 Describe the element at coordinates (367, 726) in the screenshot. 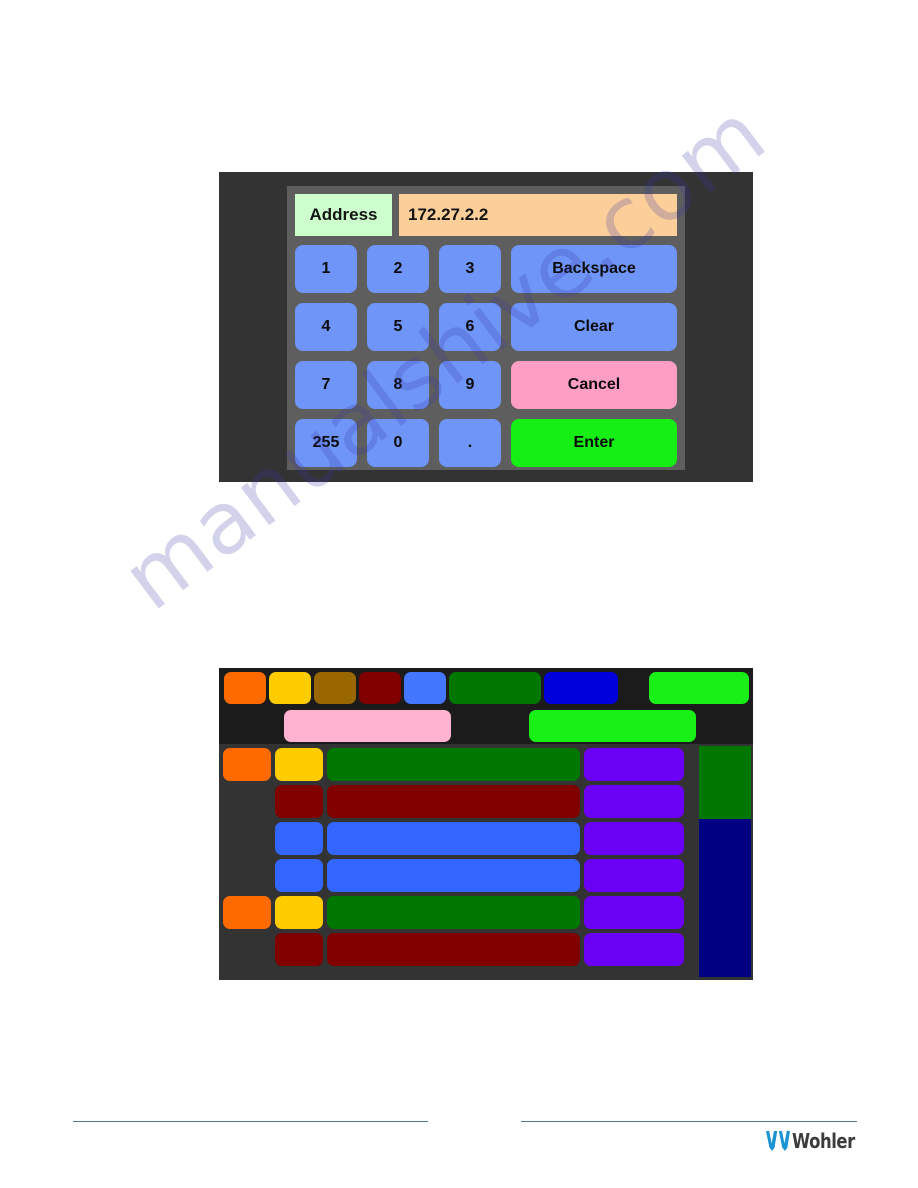

I see `chip-pink` at that location.